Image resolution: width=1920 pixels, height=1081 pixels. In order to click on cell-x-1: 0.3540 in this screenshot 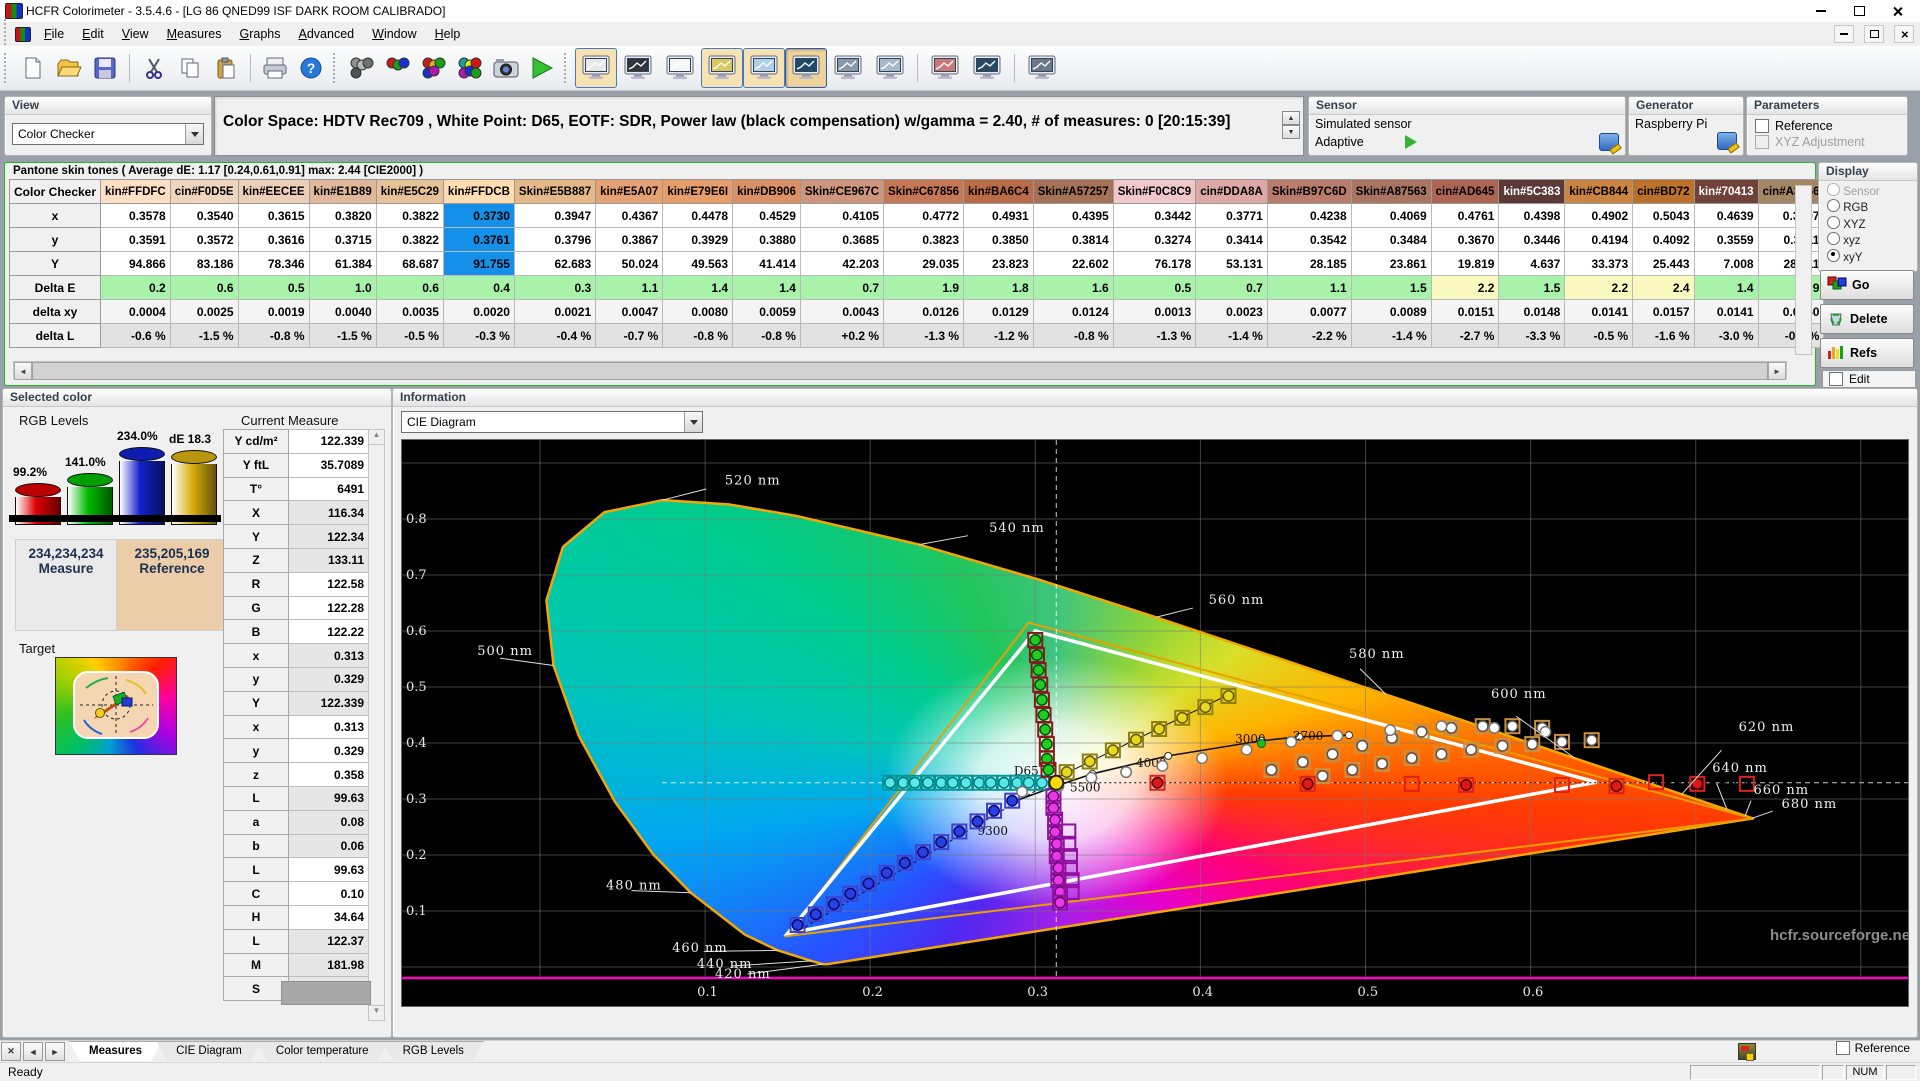, I will do `click(204, 215)`.